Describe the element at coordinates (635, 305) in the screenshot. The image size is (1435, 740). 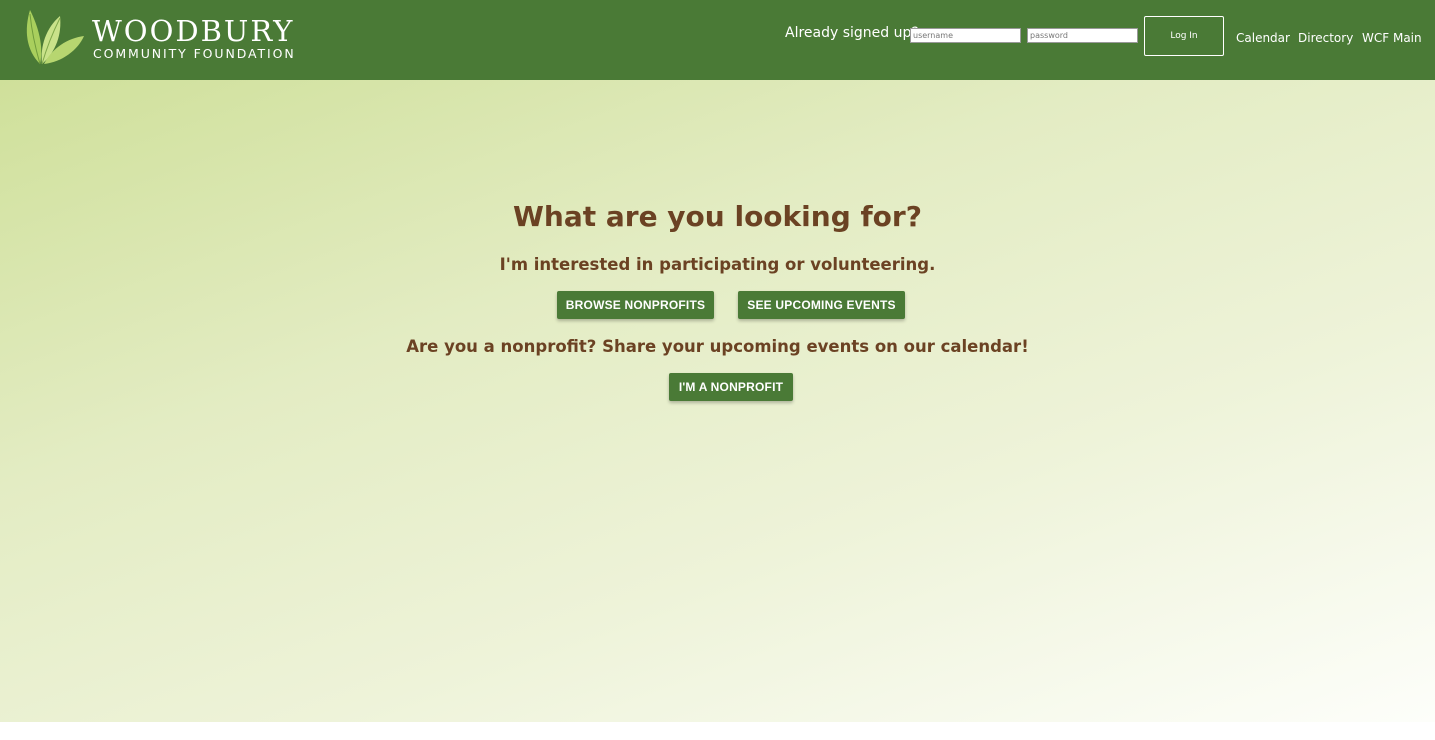
I see `browse-nonprofits-button: BROWSE NONPROFITS` at that location.